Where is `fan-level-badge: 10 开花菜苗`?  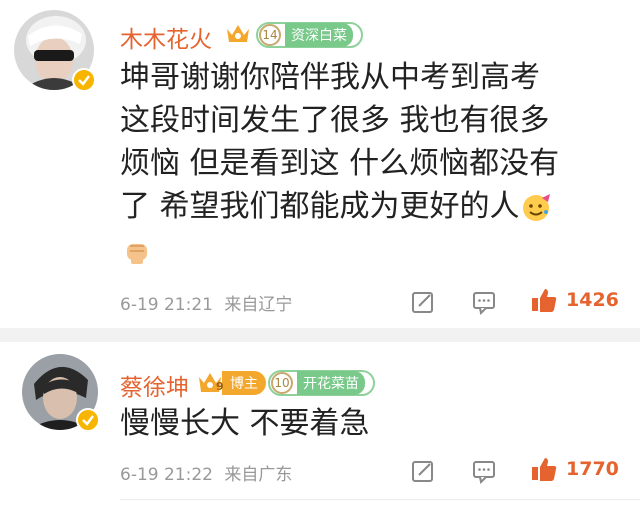
fan-level-badge: 10 开花菜苗 is located at coordinates (321, 383).